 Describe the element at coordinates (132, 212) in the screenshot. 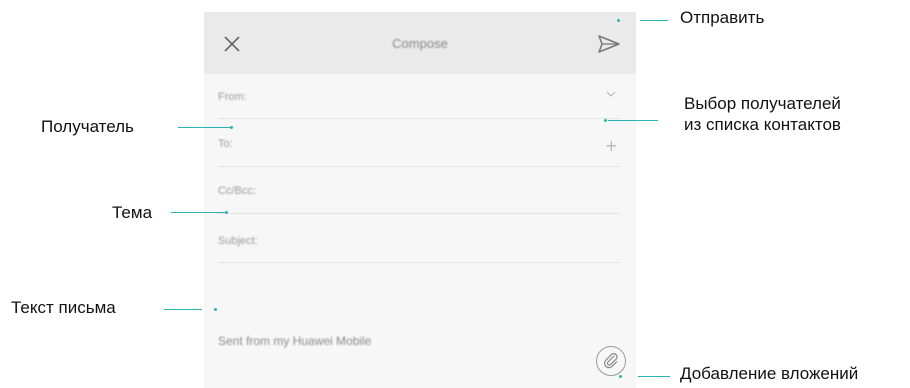

I see `label-subject: Тема` at that location.